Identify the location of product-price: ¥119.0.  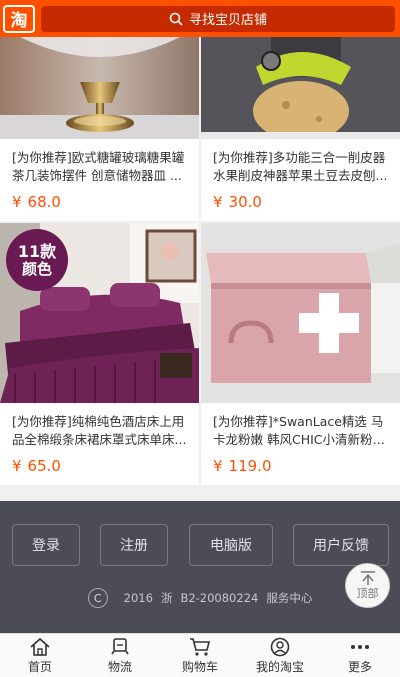
(242, 466).